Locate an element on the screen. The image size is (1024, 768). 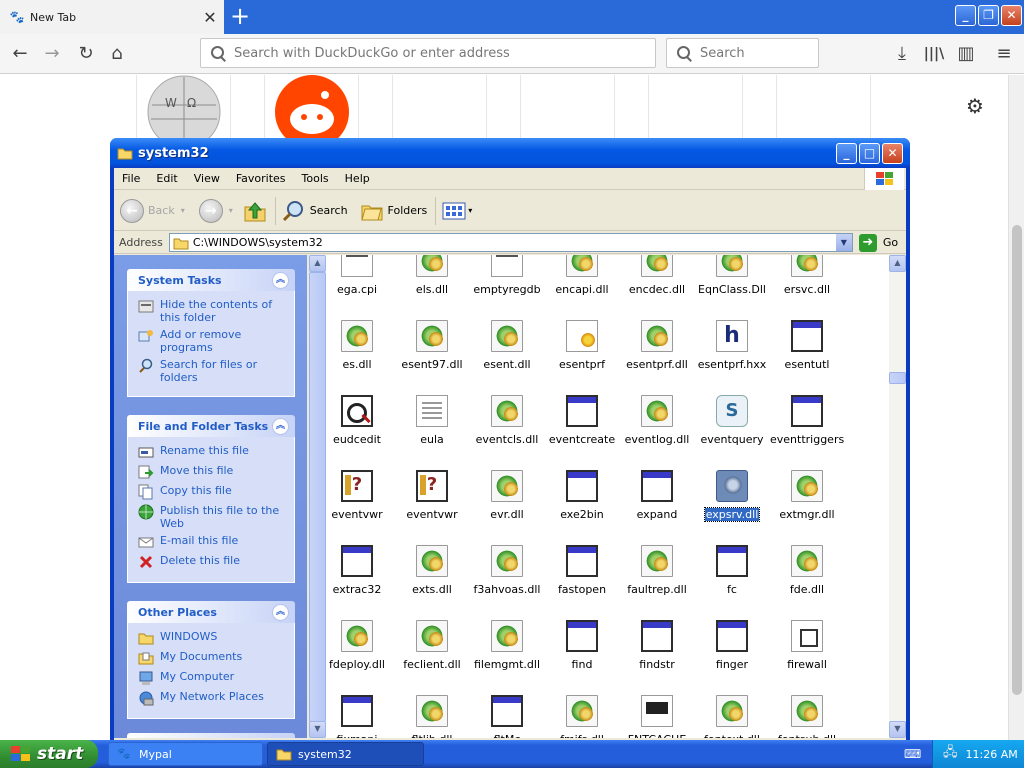
file-item: fmifs.dll is located at coordinates (582, 716).